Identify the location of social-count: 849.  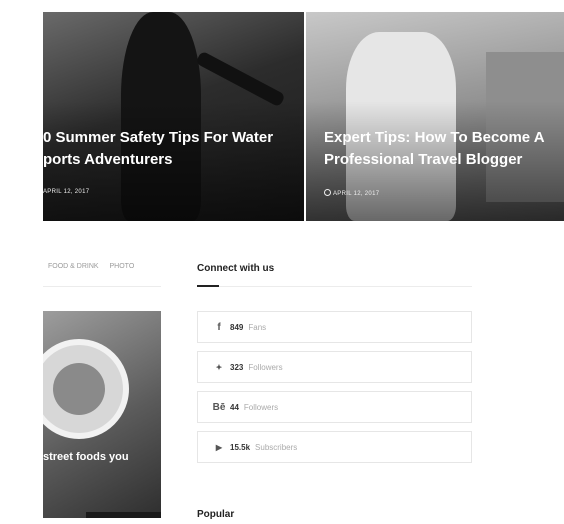
(237, 327).